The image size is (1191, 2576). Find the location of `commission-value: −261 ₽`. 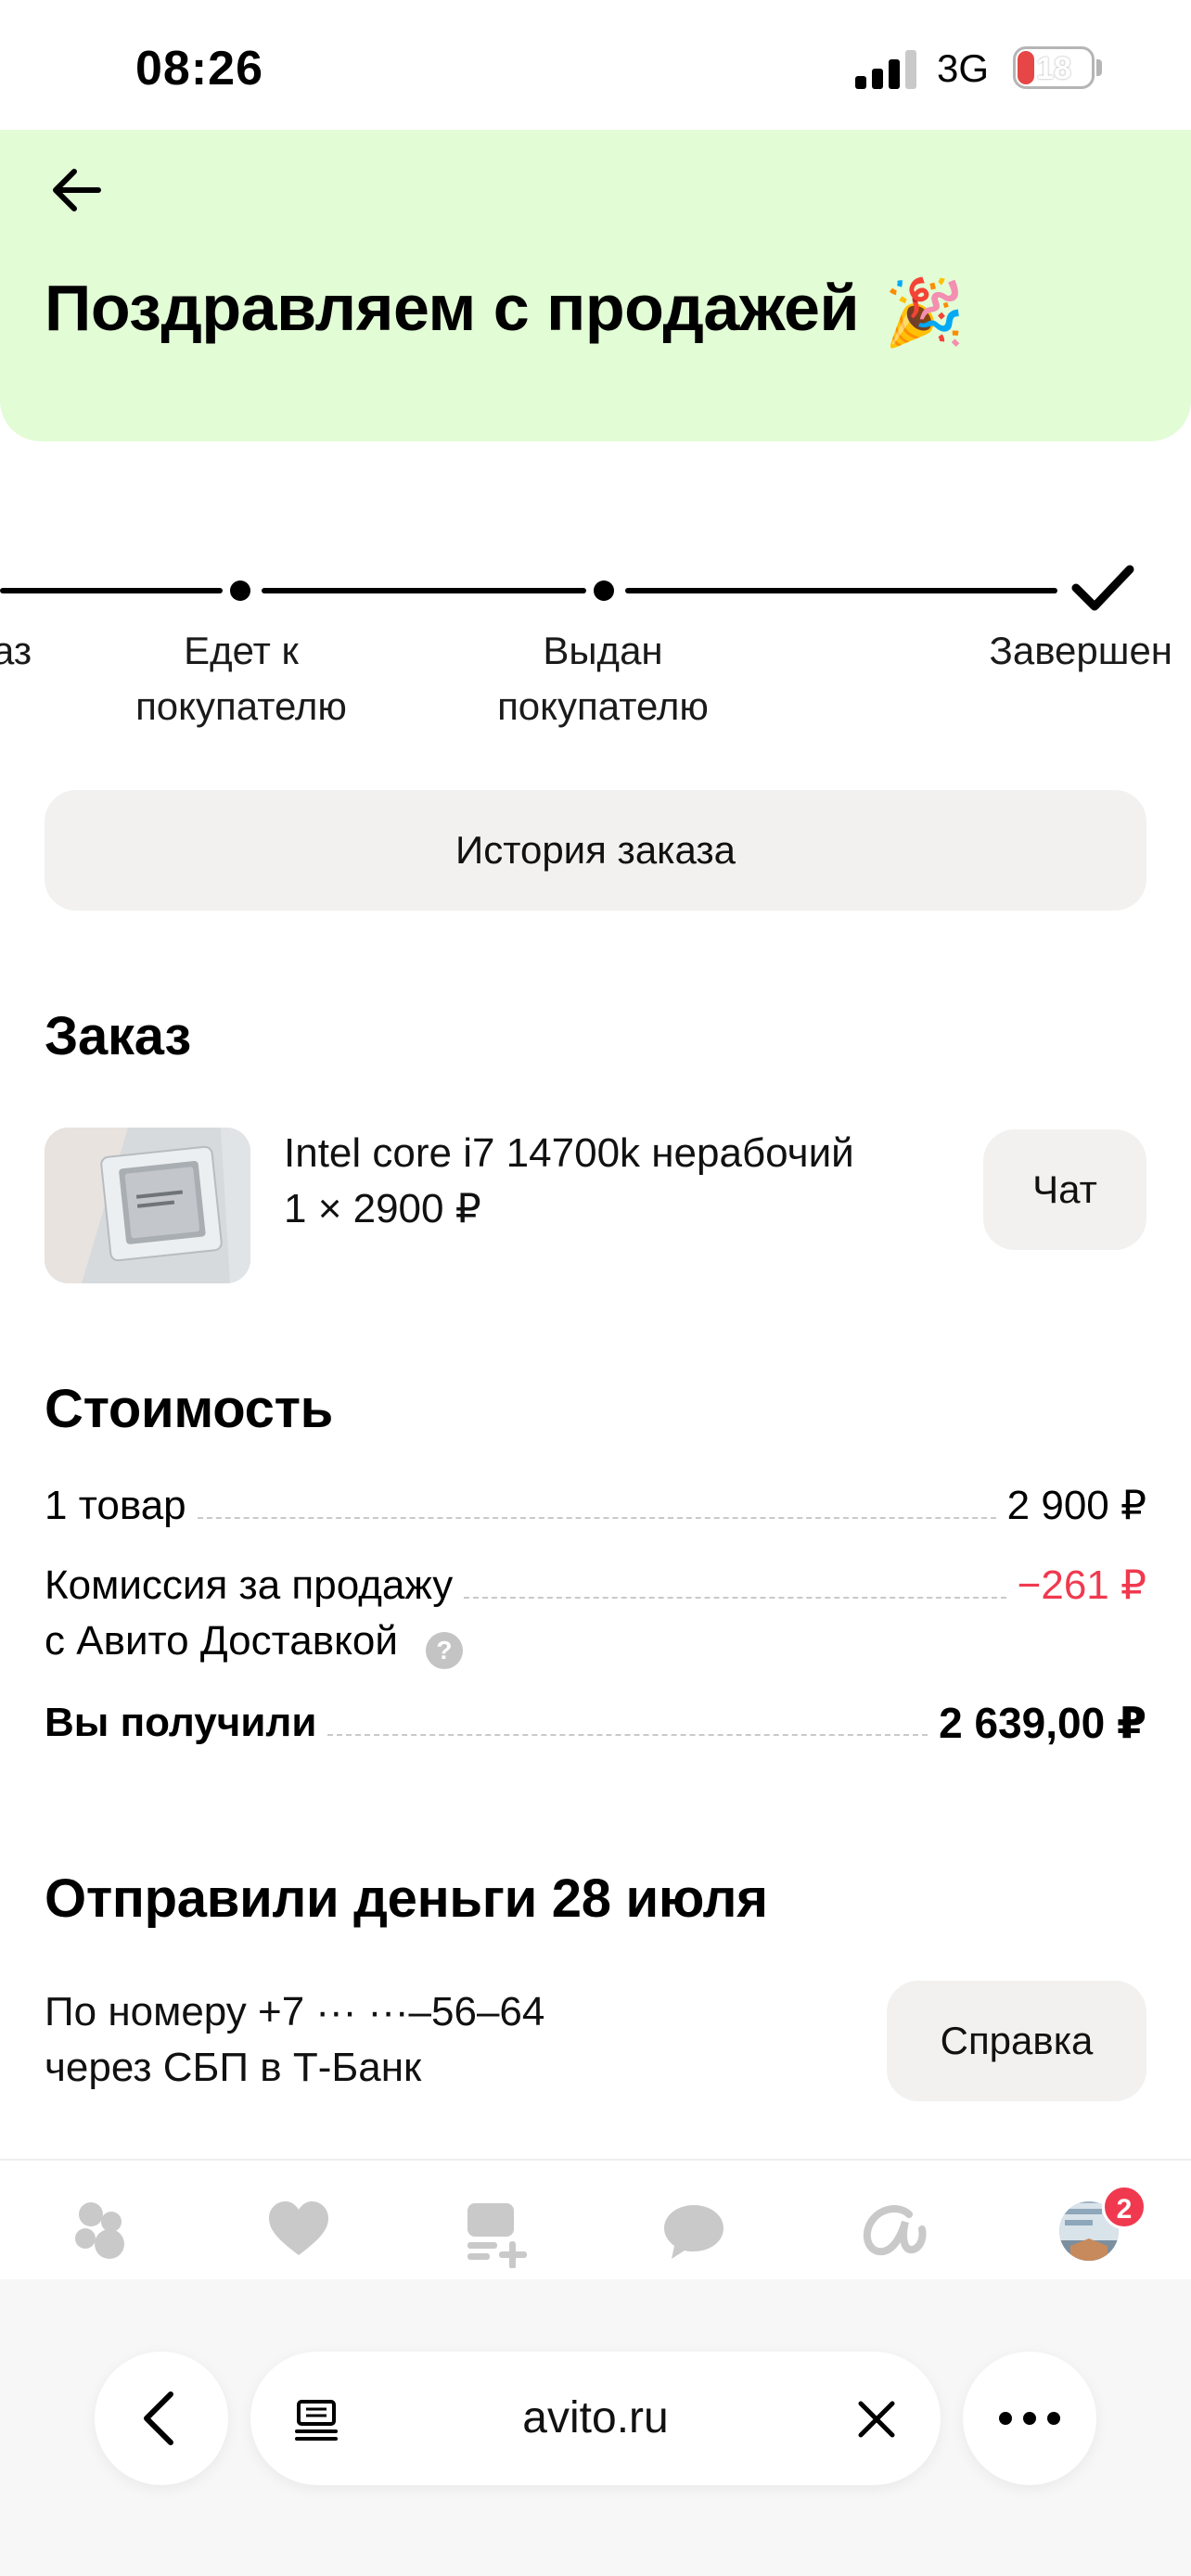

commission-value: −261 ₽ is located at coordinates (1081, 1585).